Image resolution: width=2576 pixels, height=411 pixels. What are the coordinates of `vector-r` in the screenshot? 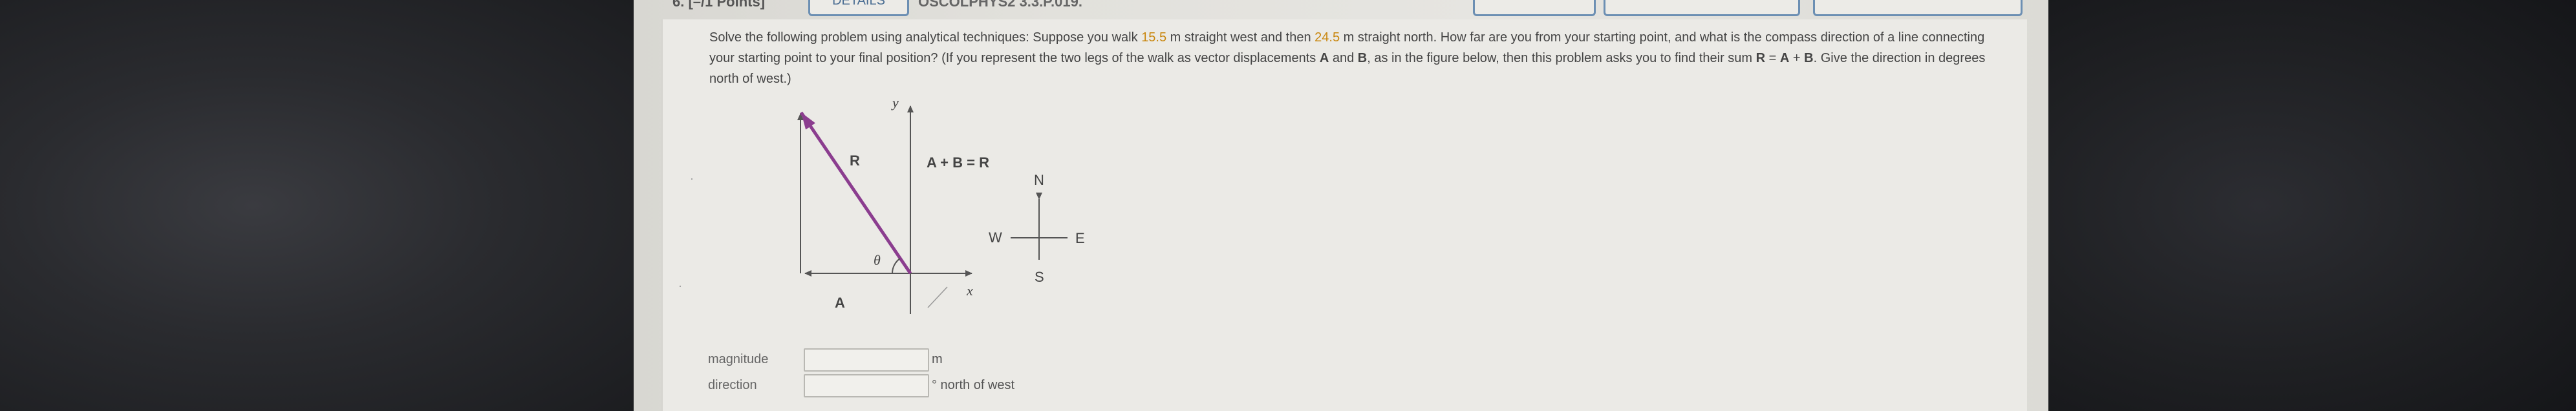 It's located at (855, 193).